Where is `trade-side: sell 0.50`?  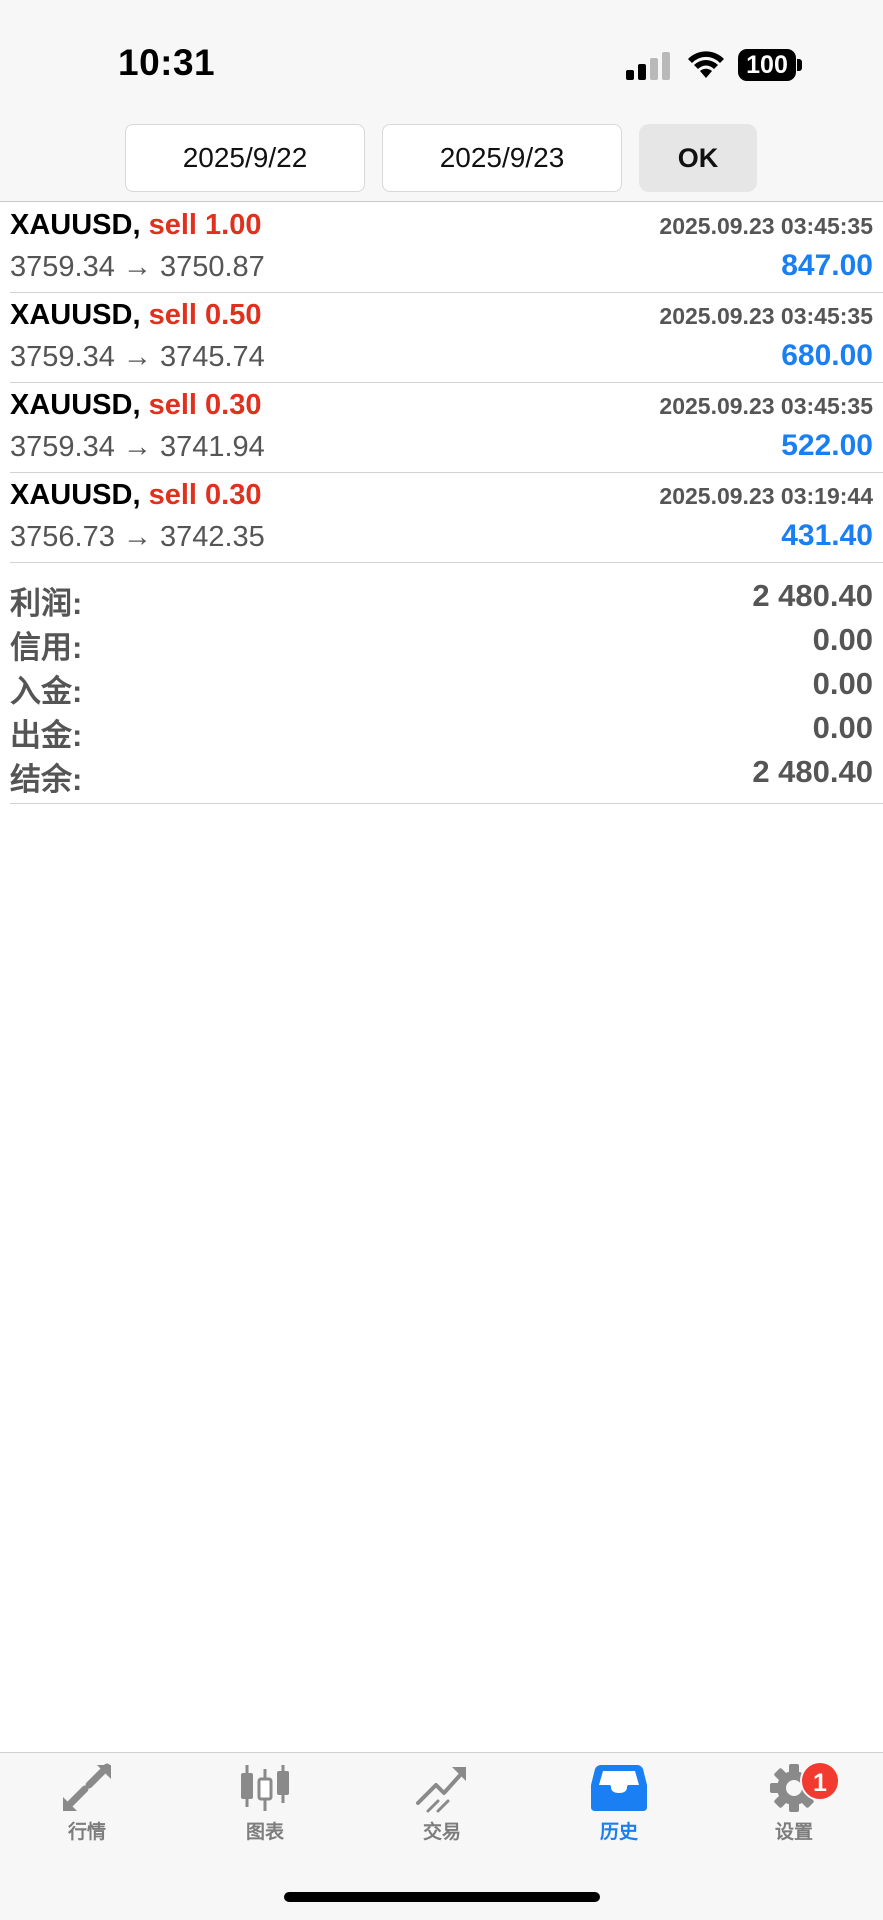
trade-side: sell 0.50 is located at coordinates (205, 315).